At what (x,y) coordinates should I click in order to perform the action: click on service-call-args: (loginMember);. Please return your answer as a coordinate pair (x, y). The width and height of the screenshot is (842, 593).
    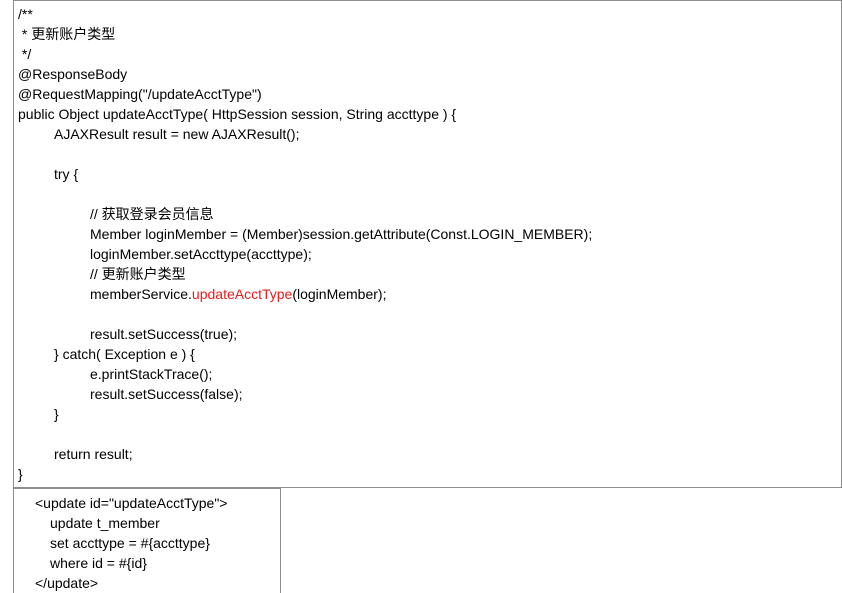
    Looking at the image, I should click on (339, 294).